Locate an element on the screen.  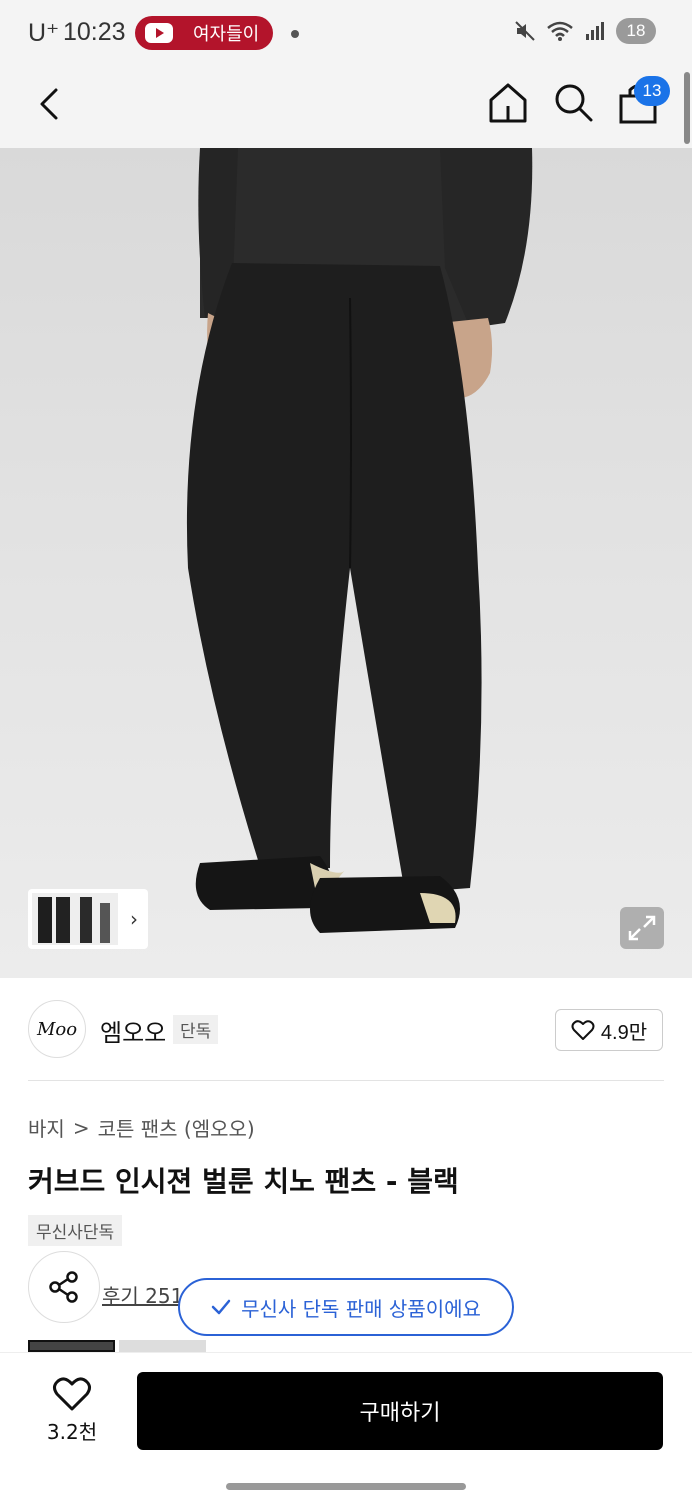
battery-indicator: 18 is located at coordinates (636, 31).